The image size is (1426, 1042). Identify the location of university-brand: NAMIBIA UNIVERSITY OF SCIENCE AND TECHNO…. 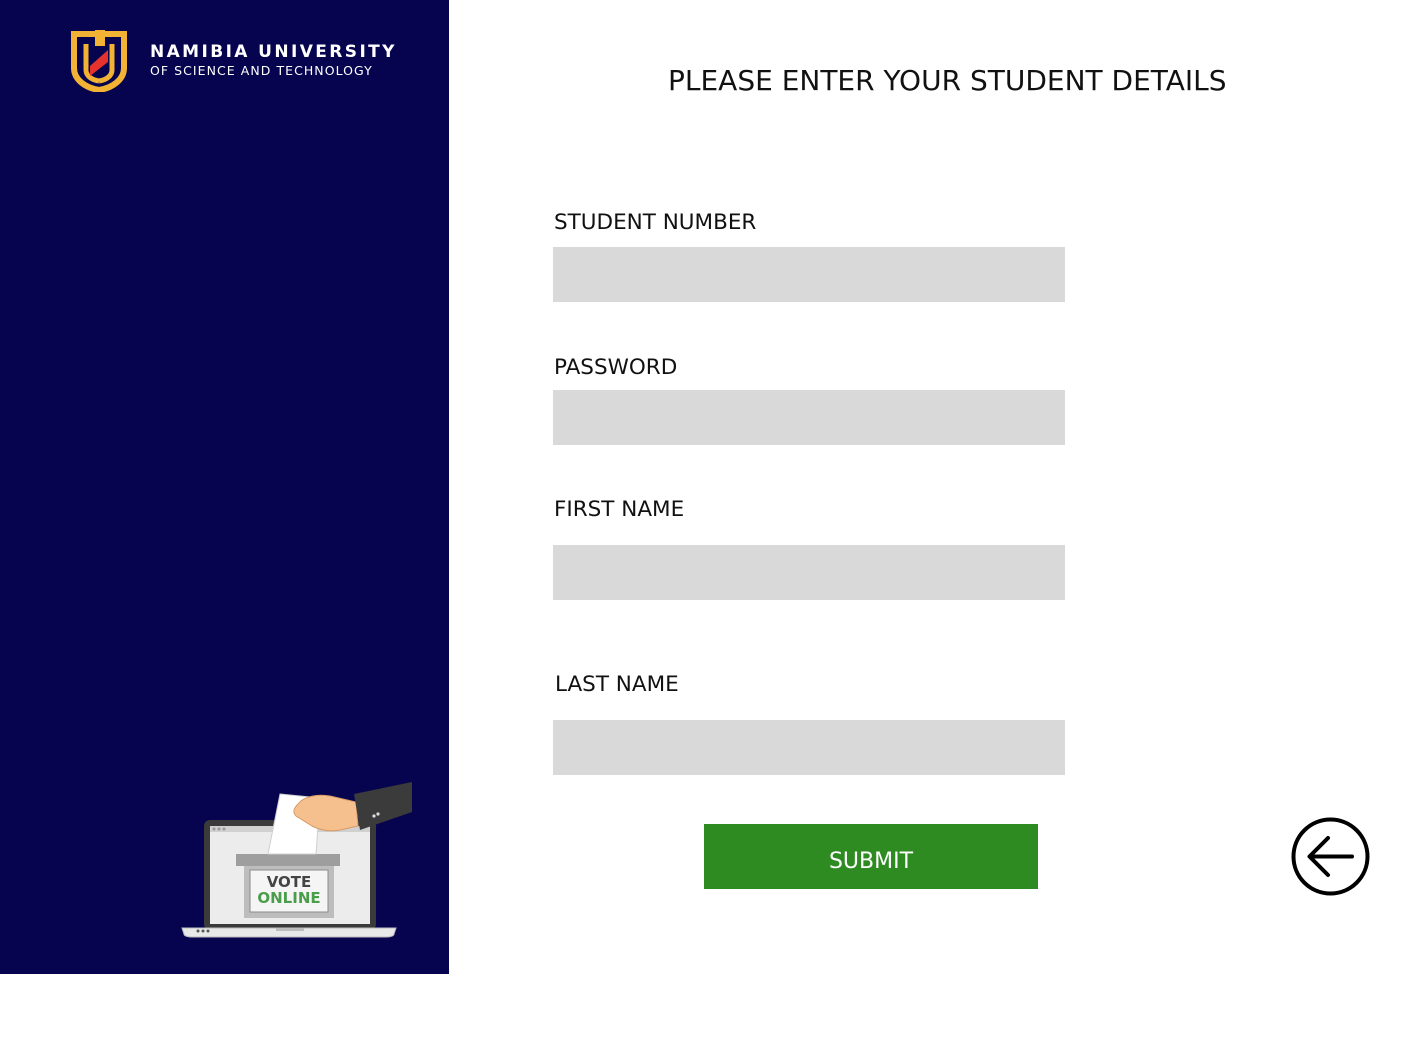
(233, 60).